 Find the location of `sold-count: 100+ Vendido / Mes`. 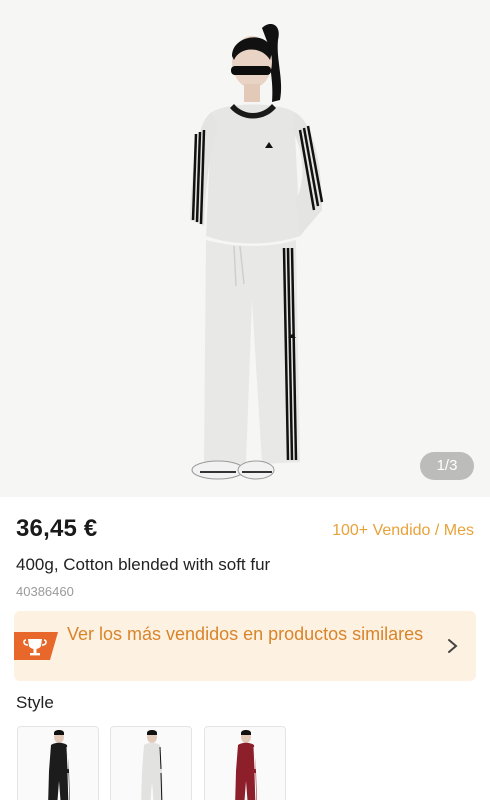

sold-count: 100+ Vendido / Mes is located at coordinates (403, 530).